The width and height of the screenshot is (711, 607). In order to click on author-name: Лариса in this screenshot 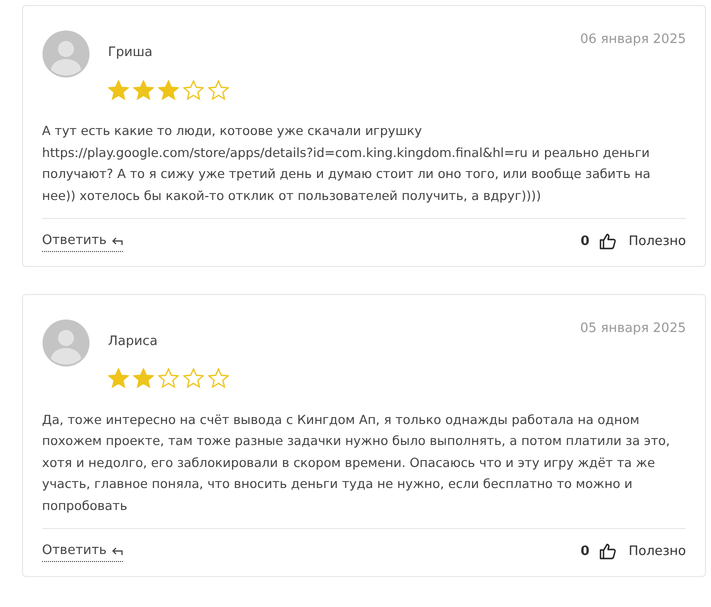, I will do `click(133, 341)`.